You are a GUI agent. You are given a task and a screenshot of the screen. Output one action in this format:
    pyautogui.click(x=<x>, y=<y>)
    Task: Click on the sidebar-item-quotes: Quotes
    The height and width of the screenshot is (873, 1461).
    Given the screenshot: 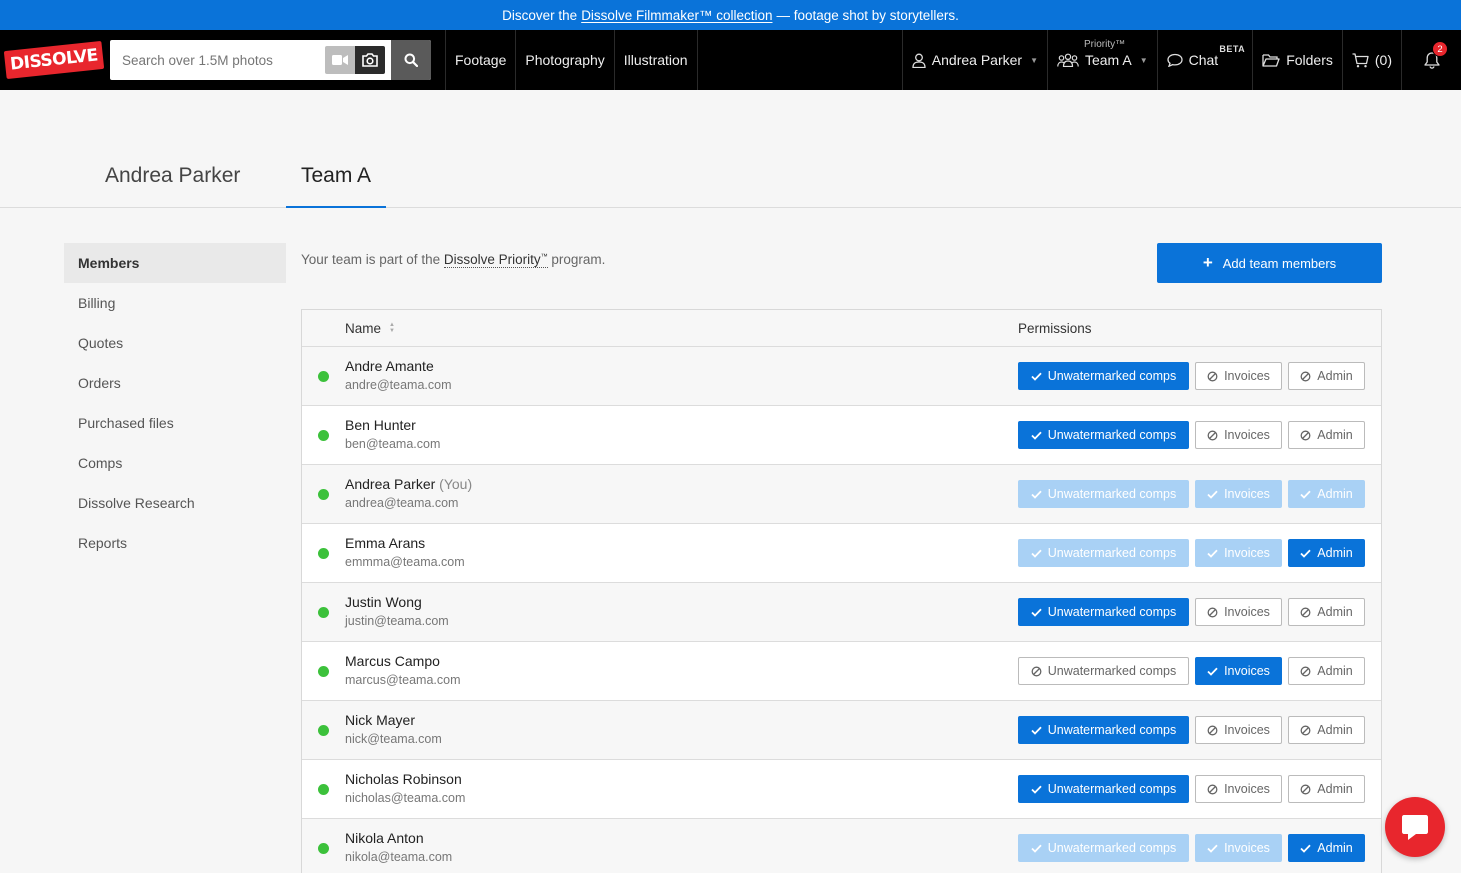 What is the action you would take?
    pyautogui.click(x=175, y=343)
    